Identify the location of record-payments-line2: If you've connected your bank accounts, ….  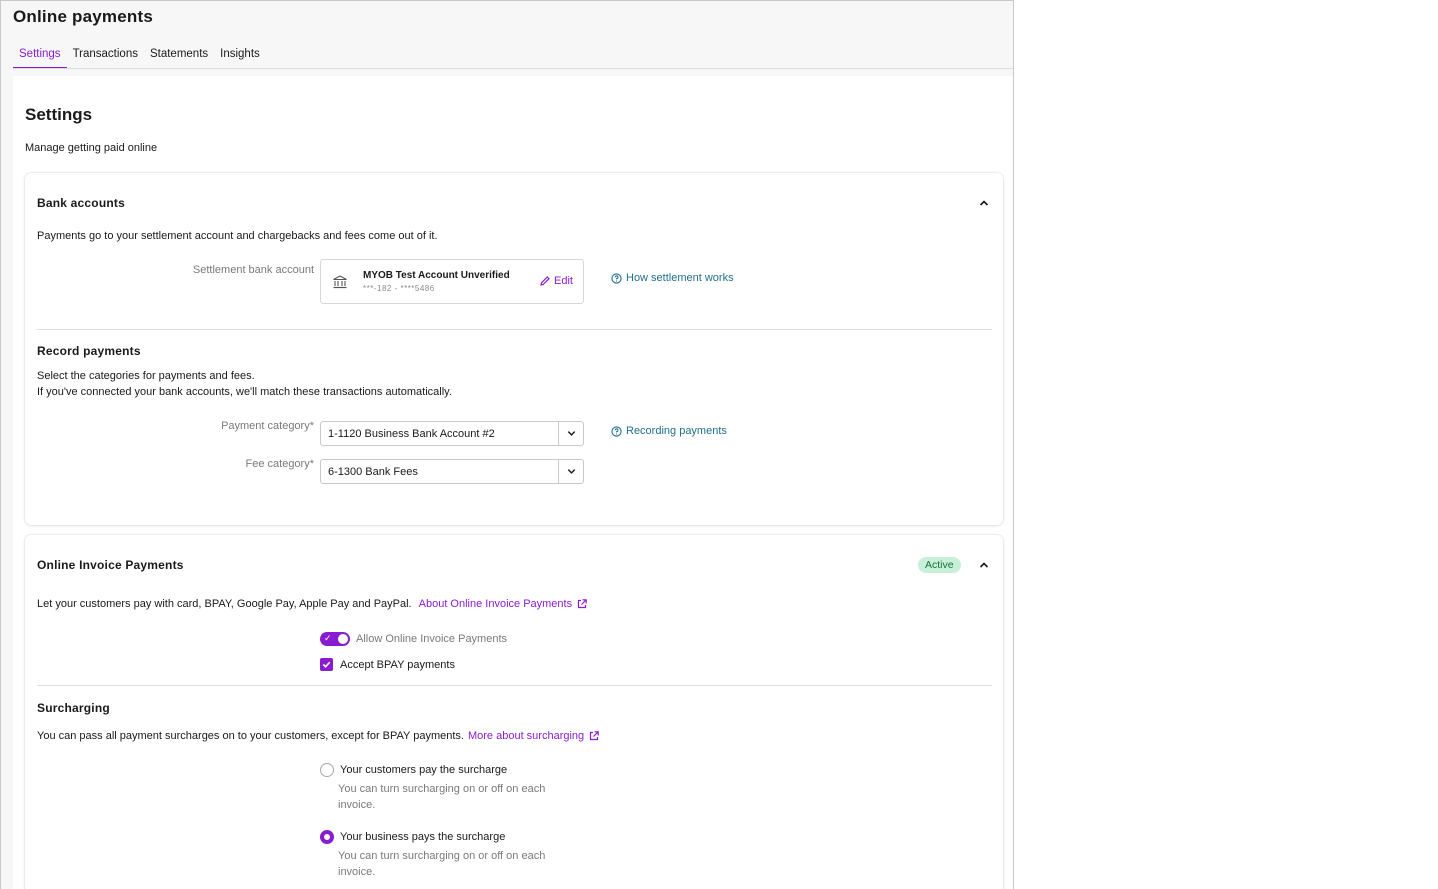
(244, 392).